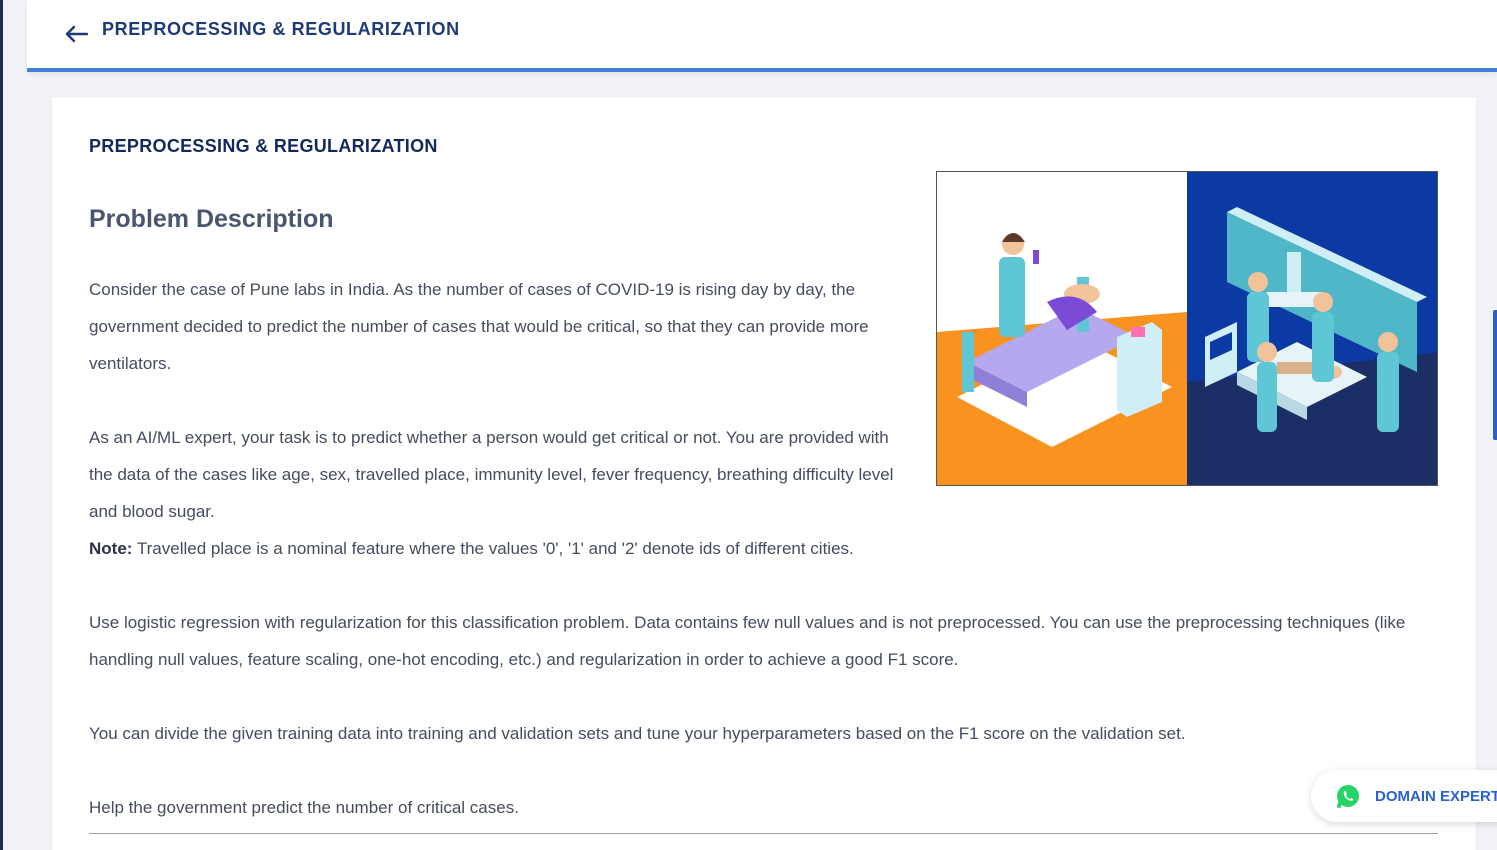  What do you see at coordinates (1495, 375) in the screenshot?
I see `right-edge-tab` at bounding box center [1495, 375].